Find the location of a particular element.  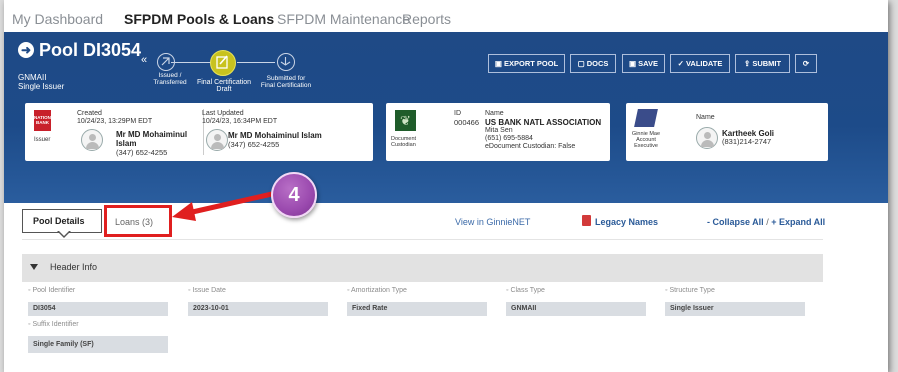

view-in-ginnienet-link: View in GinnieNET is located at coordinates (492, 222).